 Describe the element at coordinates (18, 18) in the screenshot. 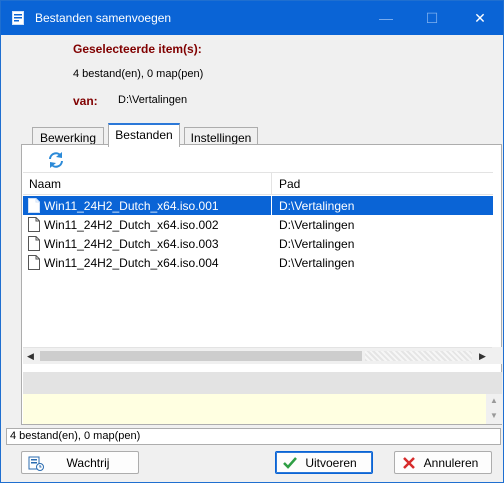

I see `app-icon` at that location.